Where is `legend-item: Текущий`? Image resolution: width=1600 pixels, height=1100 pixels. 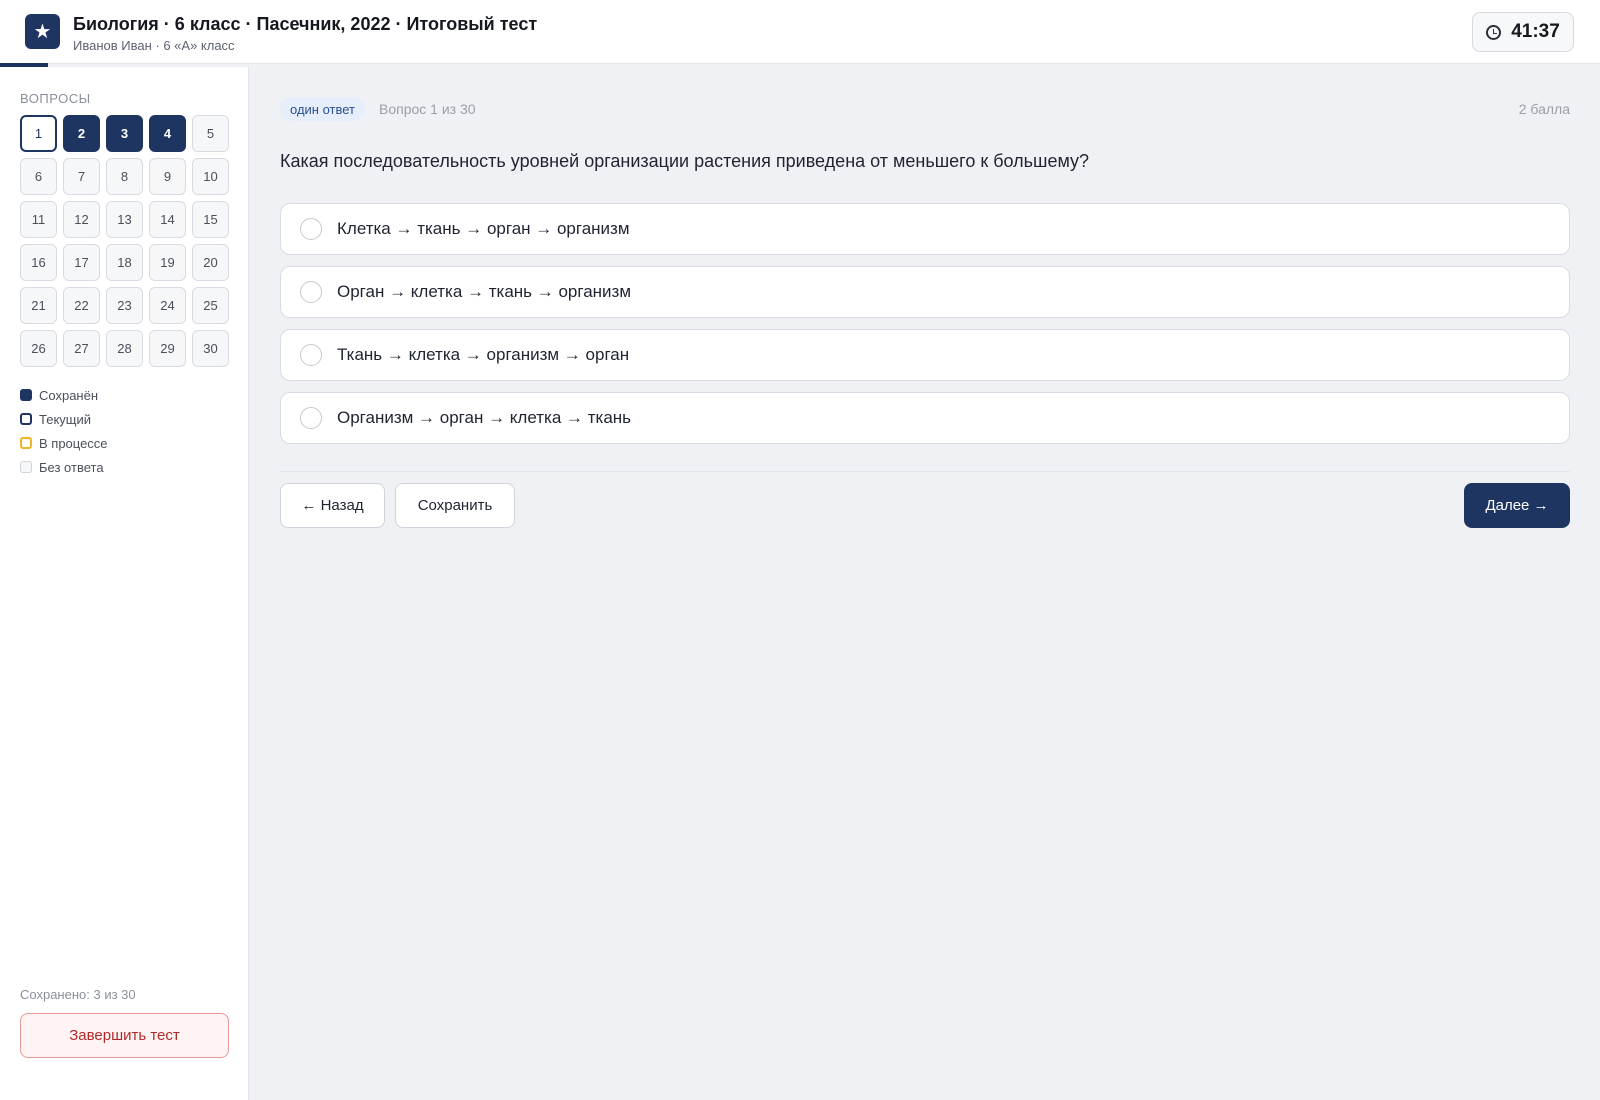
legend-item: Текущий is located at coordinates (64, 419).